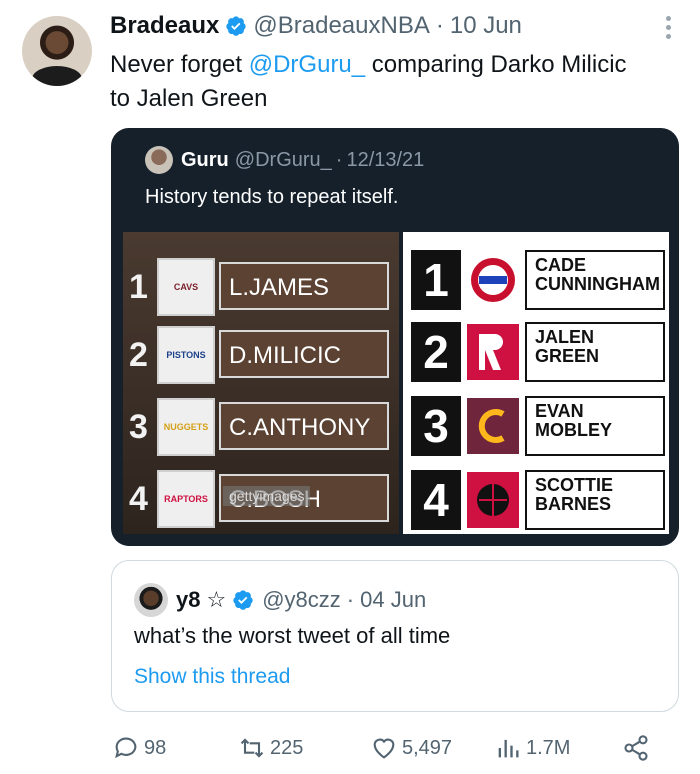 The width and height of the screenshot is (700, 774). I want to click on share-button, so click(638, 748).